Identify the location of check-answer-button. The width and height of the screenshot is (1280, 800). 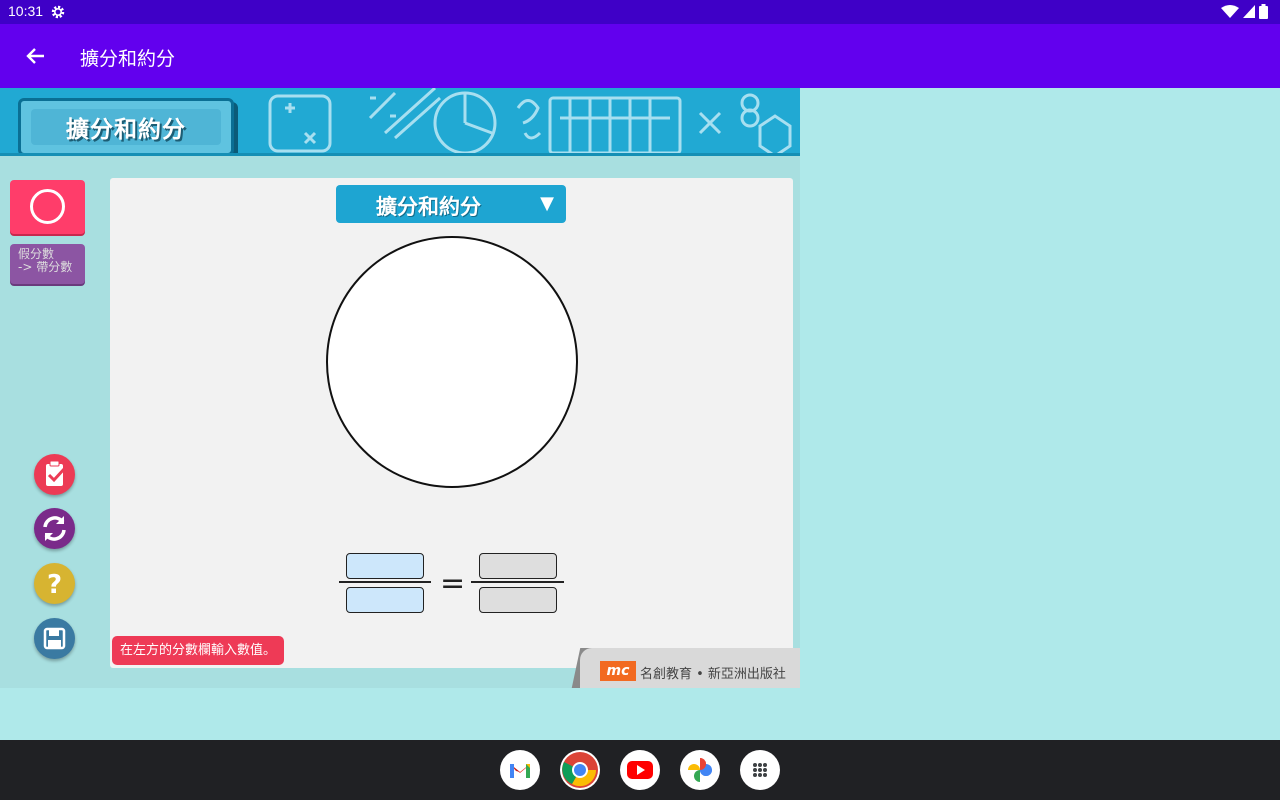
(54, 474).